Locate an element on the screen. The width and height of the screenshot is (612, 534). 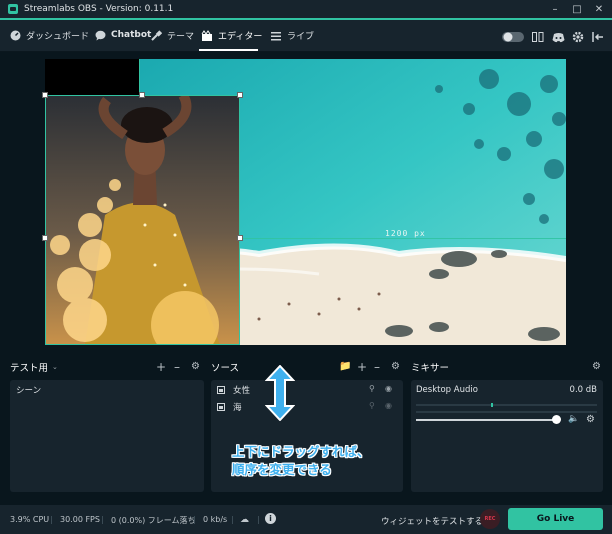
annotation-text: 上下にドラッグすれば、 順序を変更できる is located at coordinates (301, 461).